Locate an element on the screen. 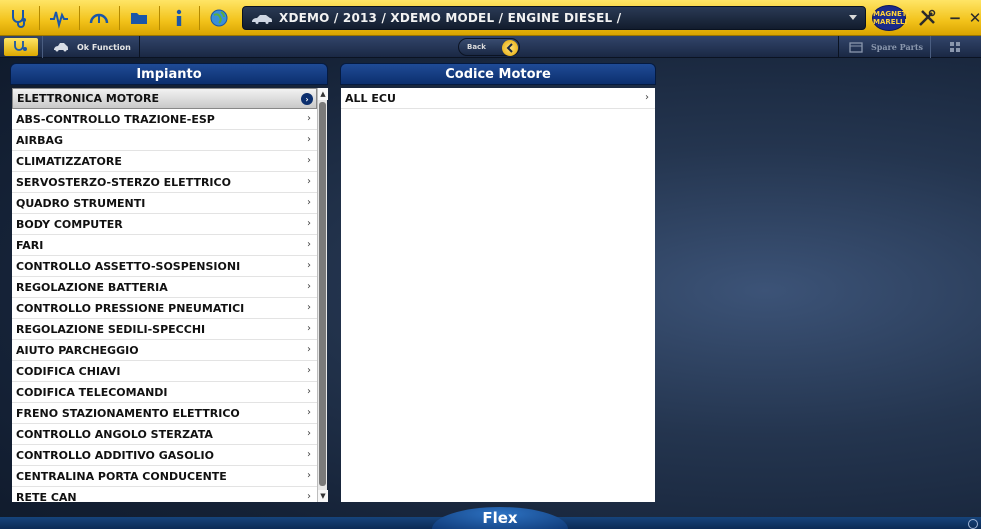  scroll-up-icon: ▲ is located at coordinates (323, 94).